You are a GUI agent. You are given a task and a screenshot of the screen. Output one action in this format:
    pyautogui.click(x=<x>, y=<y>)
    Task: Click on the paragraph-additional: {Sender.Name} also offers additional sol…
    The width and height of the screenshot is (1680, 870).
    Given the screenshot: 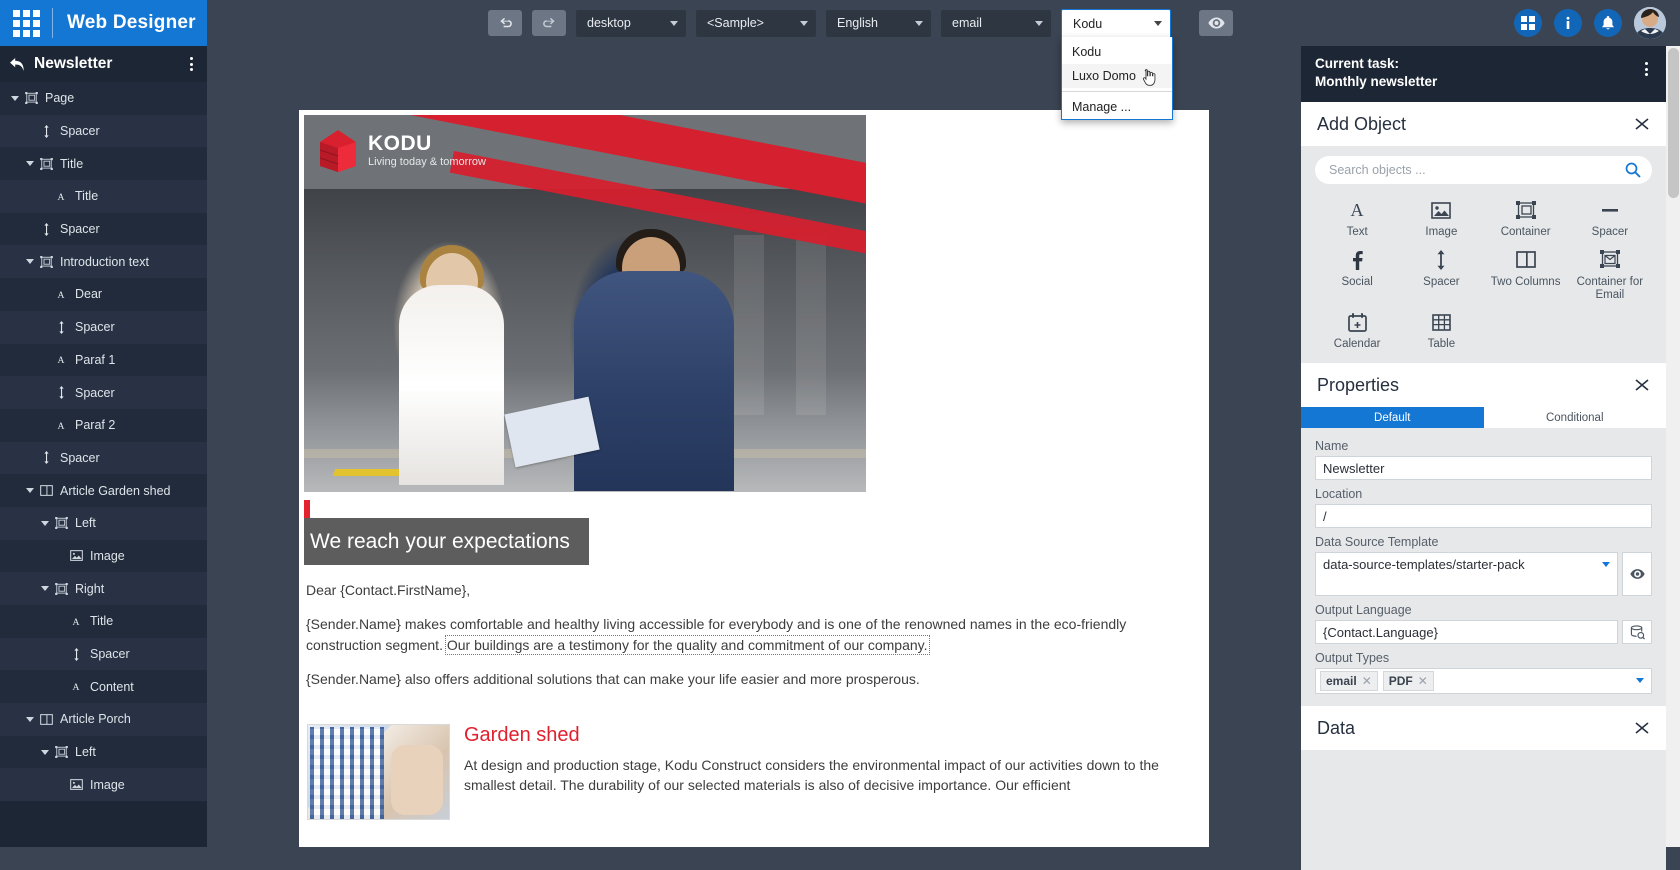 What is the action you would take?
    pyautogui.click(x=754, y=679)
    